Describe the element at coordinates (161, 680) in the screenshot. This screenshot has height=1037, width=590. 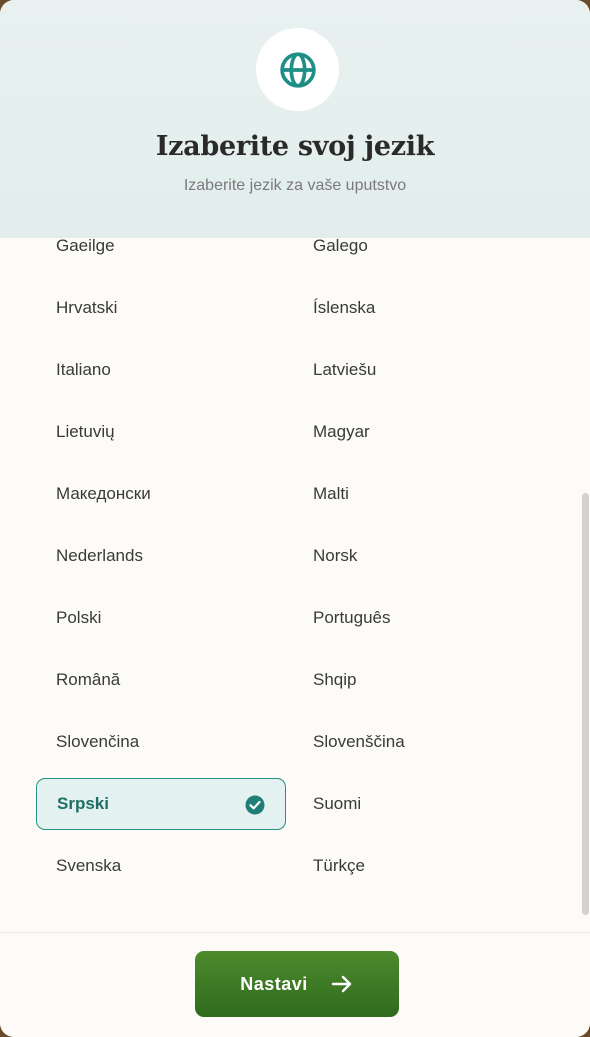
I see `language-option: Română` at that location.